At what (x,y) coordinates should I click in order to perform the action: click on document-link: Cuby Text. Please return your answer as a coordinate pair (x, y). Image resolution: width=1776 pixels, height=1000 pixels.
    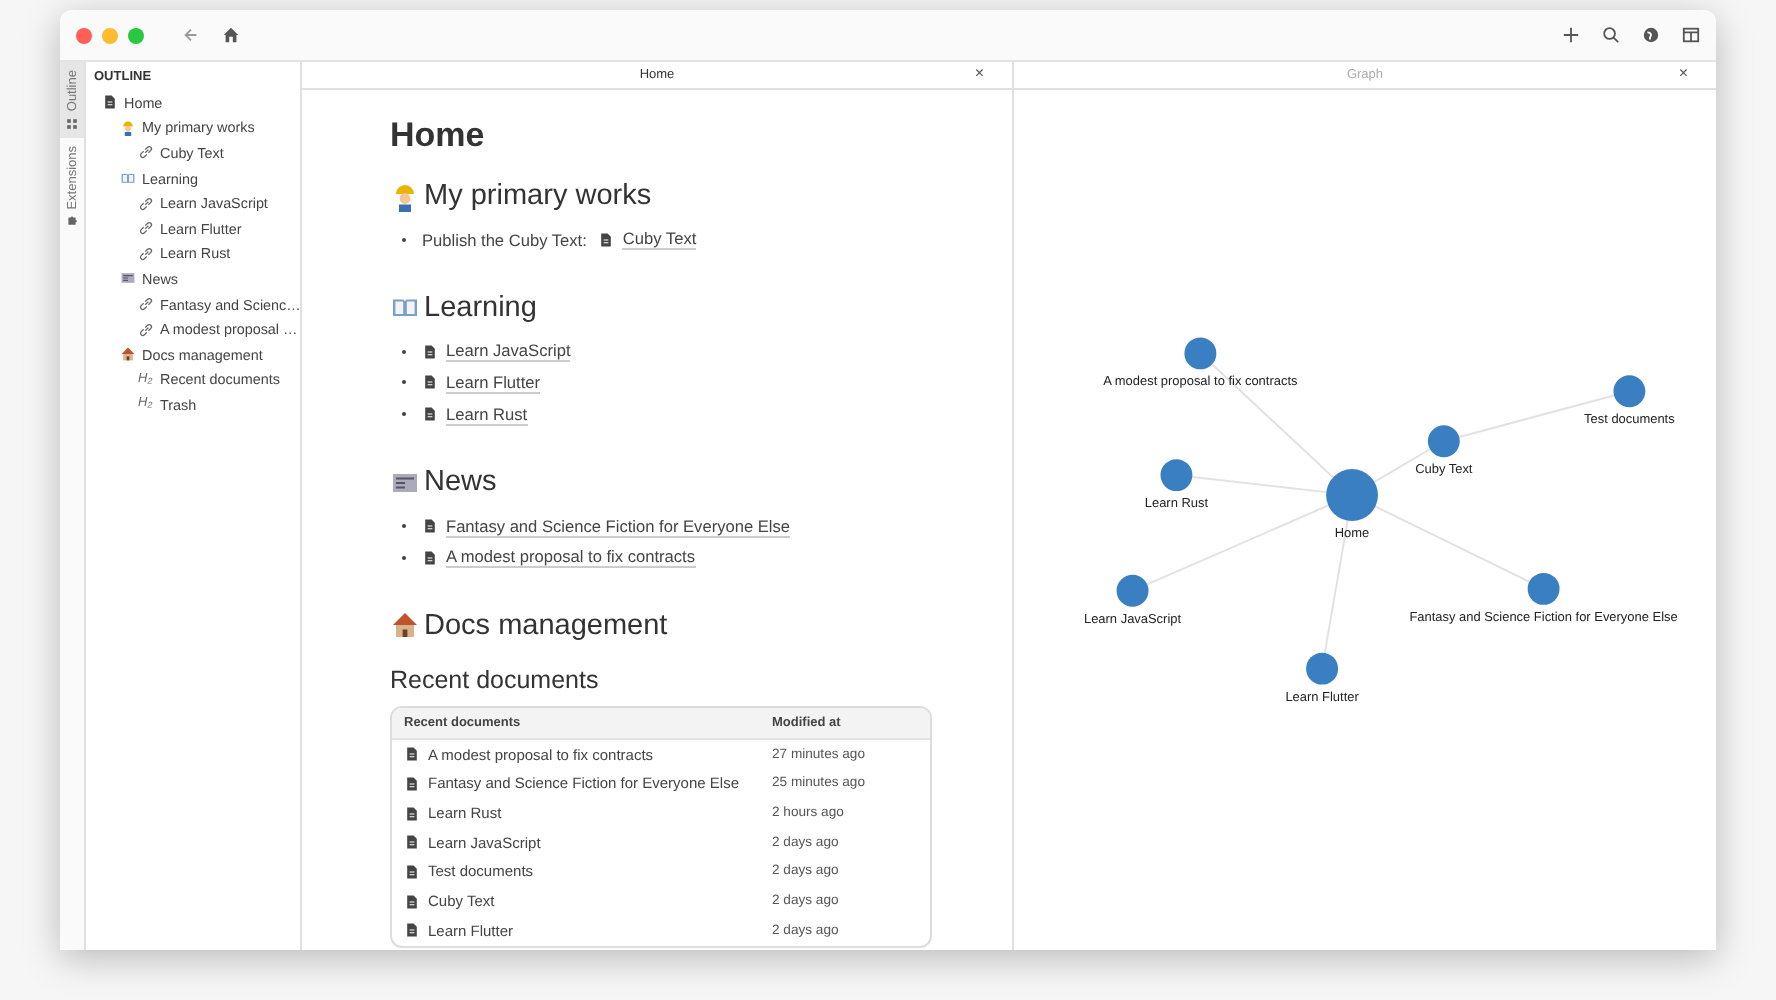
    Looking at the image, I should click on (659, 239).